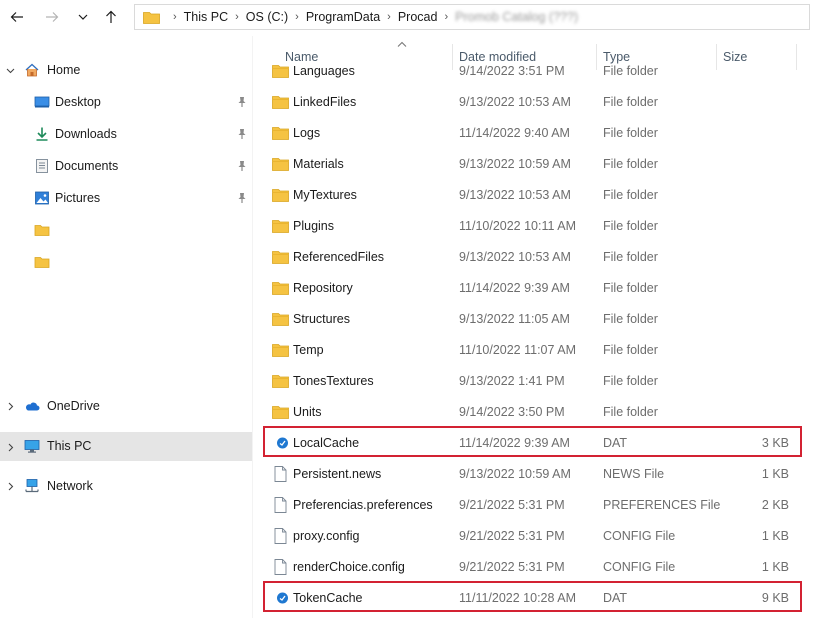  Describe the element at coordinates (126, 406) in the screenshot. I see `nav-item-onedrive: OneDrive` at that location.